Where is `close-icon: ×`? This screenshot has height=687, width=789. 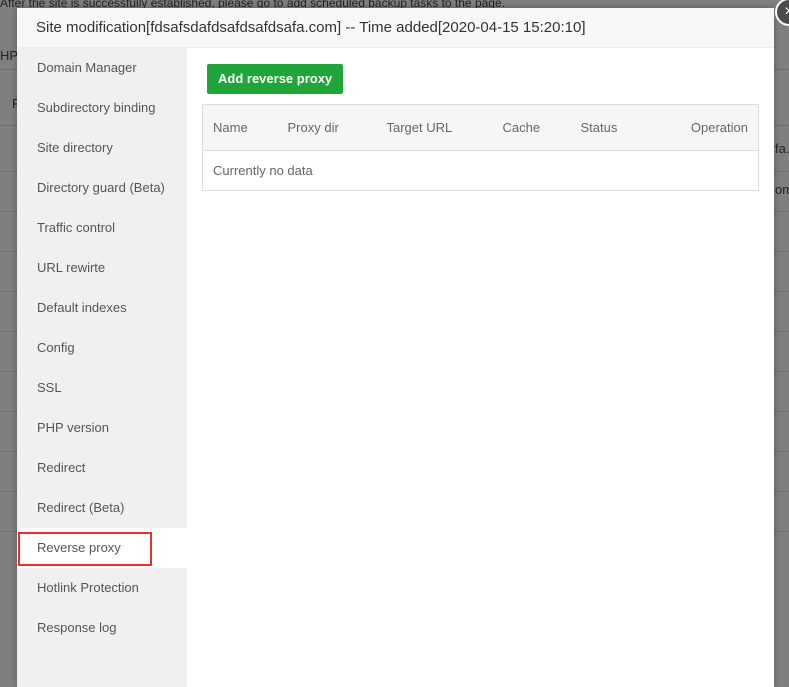 close-icon: × is located at coordinates (782, 13).